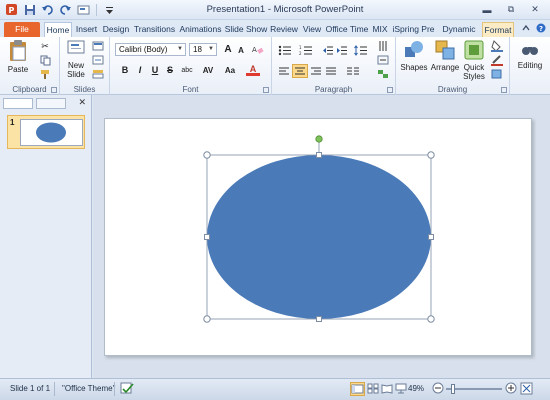 The image size is (550, 400). What do you see at coordinates (51, 103) in the screenshot?
I see `outline-tab` at bounding box center [51, 103].